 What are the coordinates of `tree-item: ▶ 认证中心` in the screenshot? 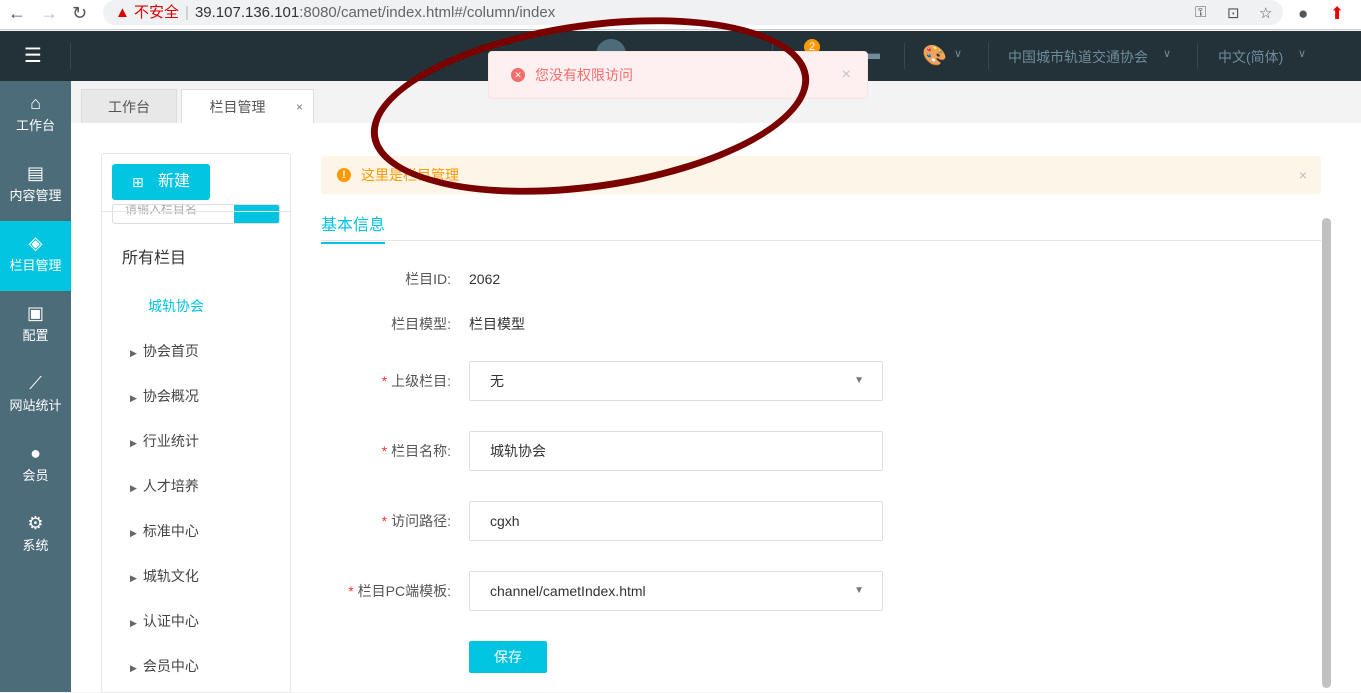 It's located at (164, 621).